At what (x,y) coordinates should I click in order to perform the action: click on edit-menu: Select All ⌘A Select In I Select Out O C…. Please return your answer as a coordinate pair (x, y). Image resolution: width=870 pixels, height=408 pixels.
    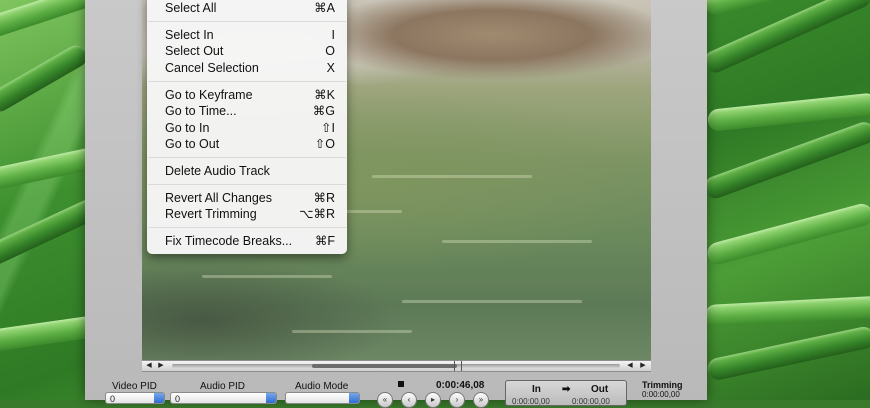
    Looking at the image, I should click on (247, 127).